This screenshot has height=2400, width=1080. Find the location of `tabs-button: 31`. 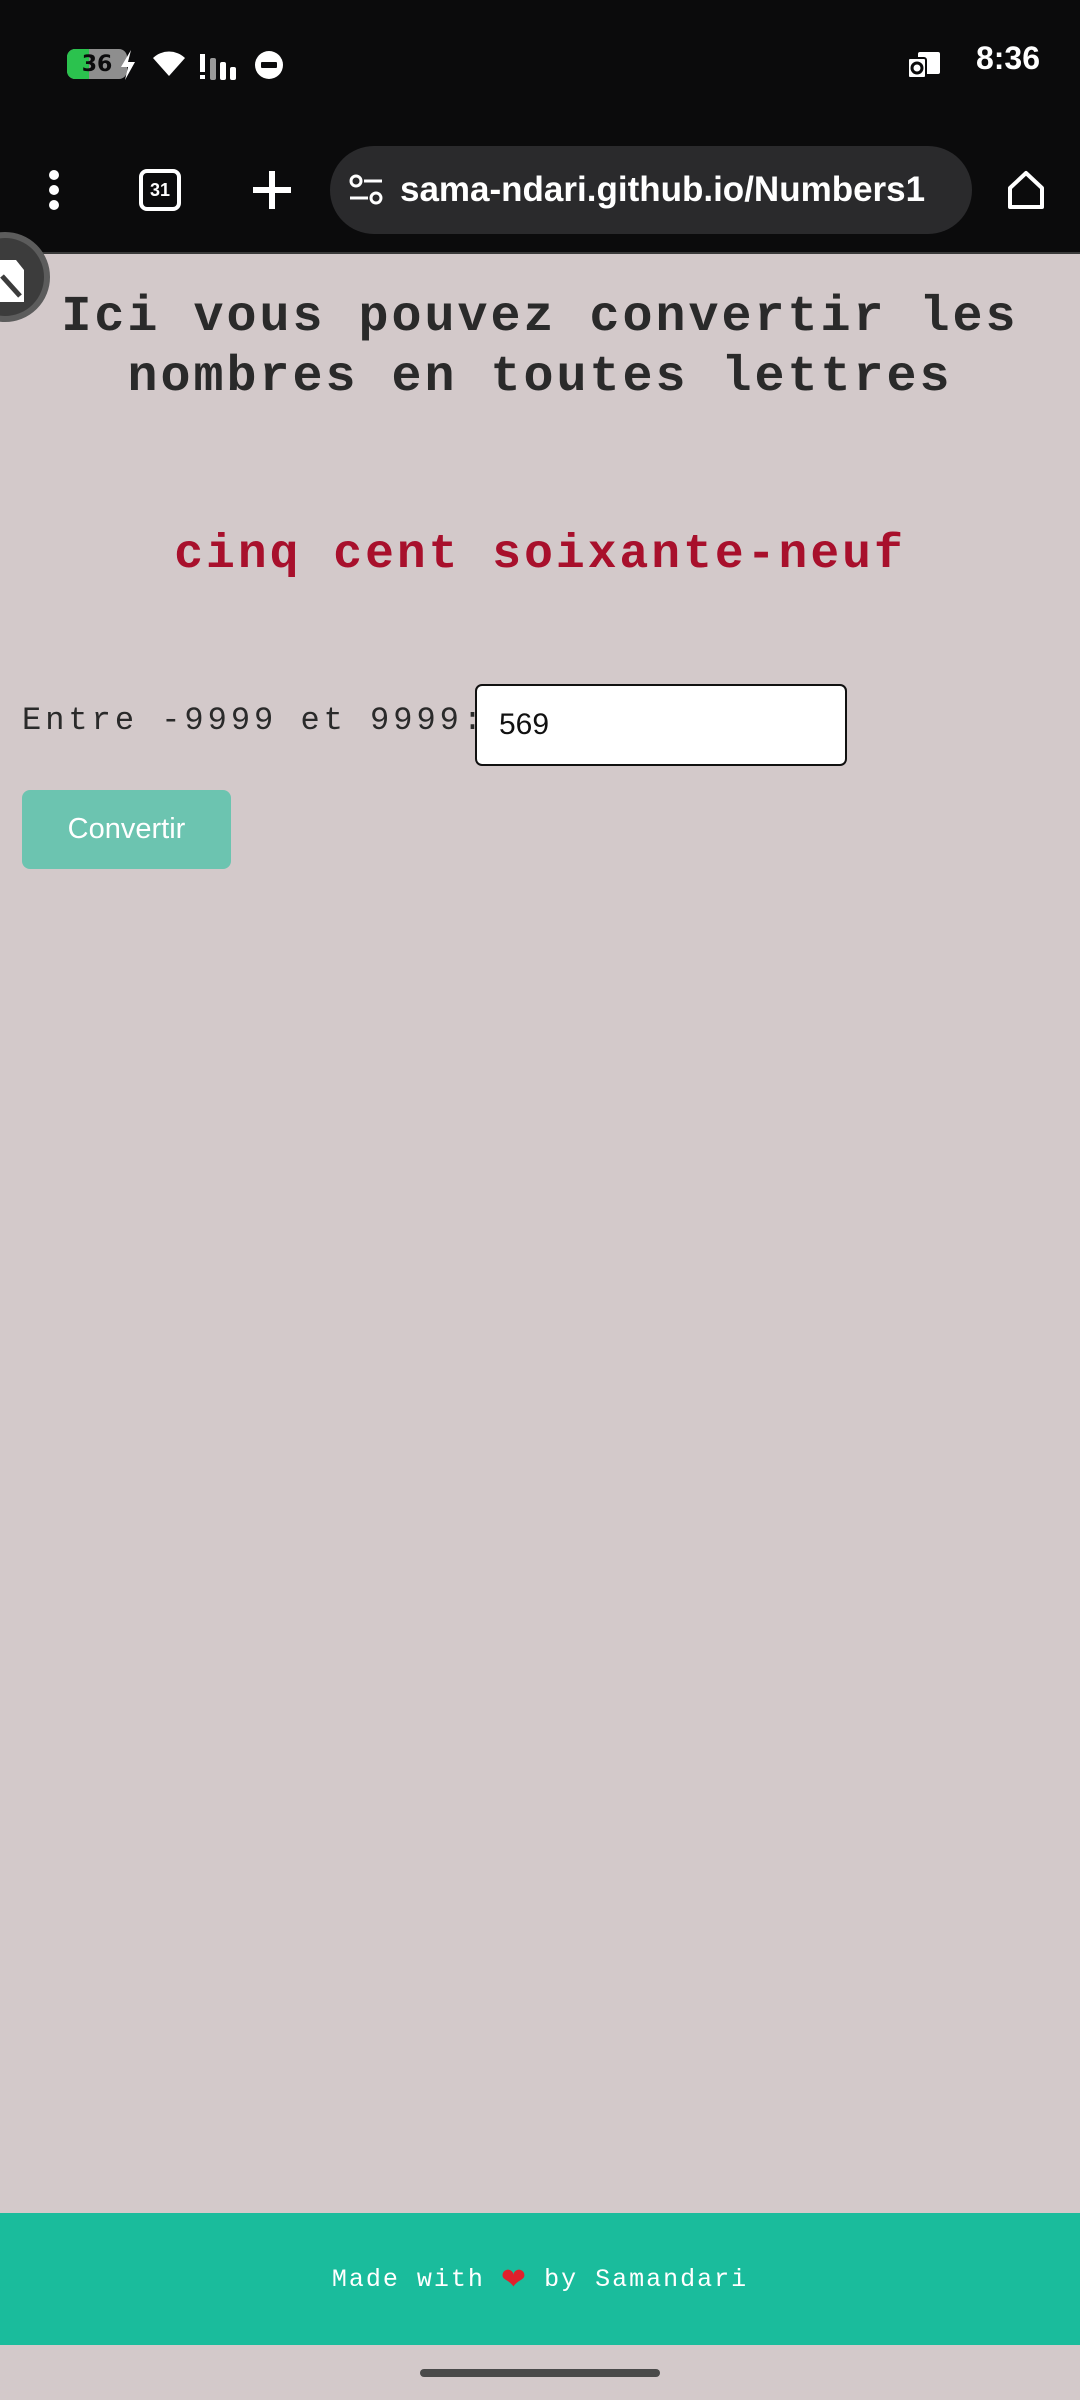

tabs-button: 31 is located at coordinates (160, 190).